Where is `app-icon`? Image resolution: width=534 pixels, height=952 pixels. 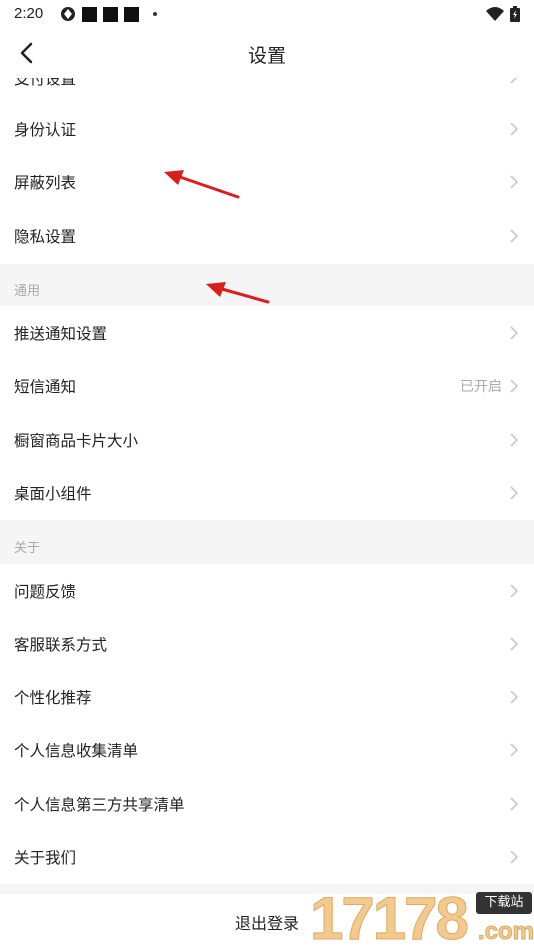 app-icon is located at coordinates (68, 14).